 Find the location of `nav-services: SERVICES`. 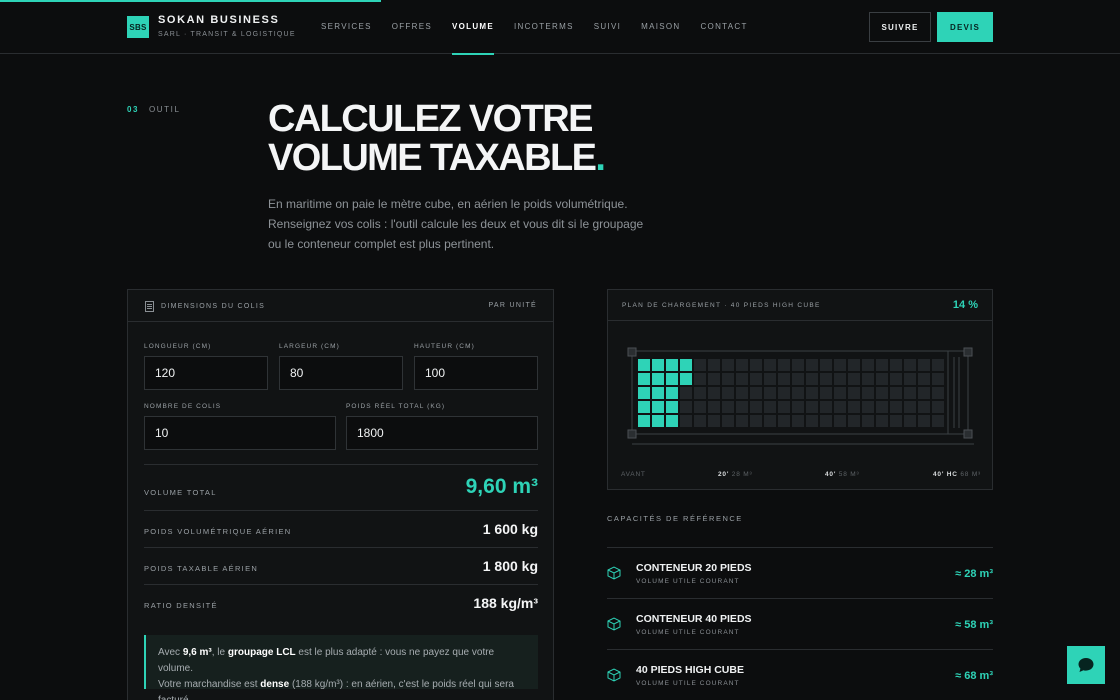

nav-services: SERVICES is located at coordinates (346, 27).